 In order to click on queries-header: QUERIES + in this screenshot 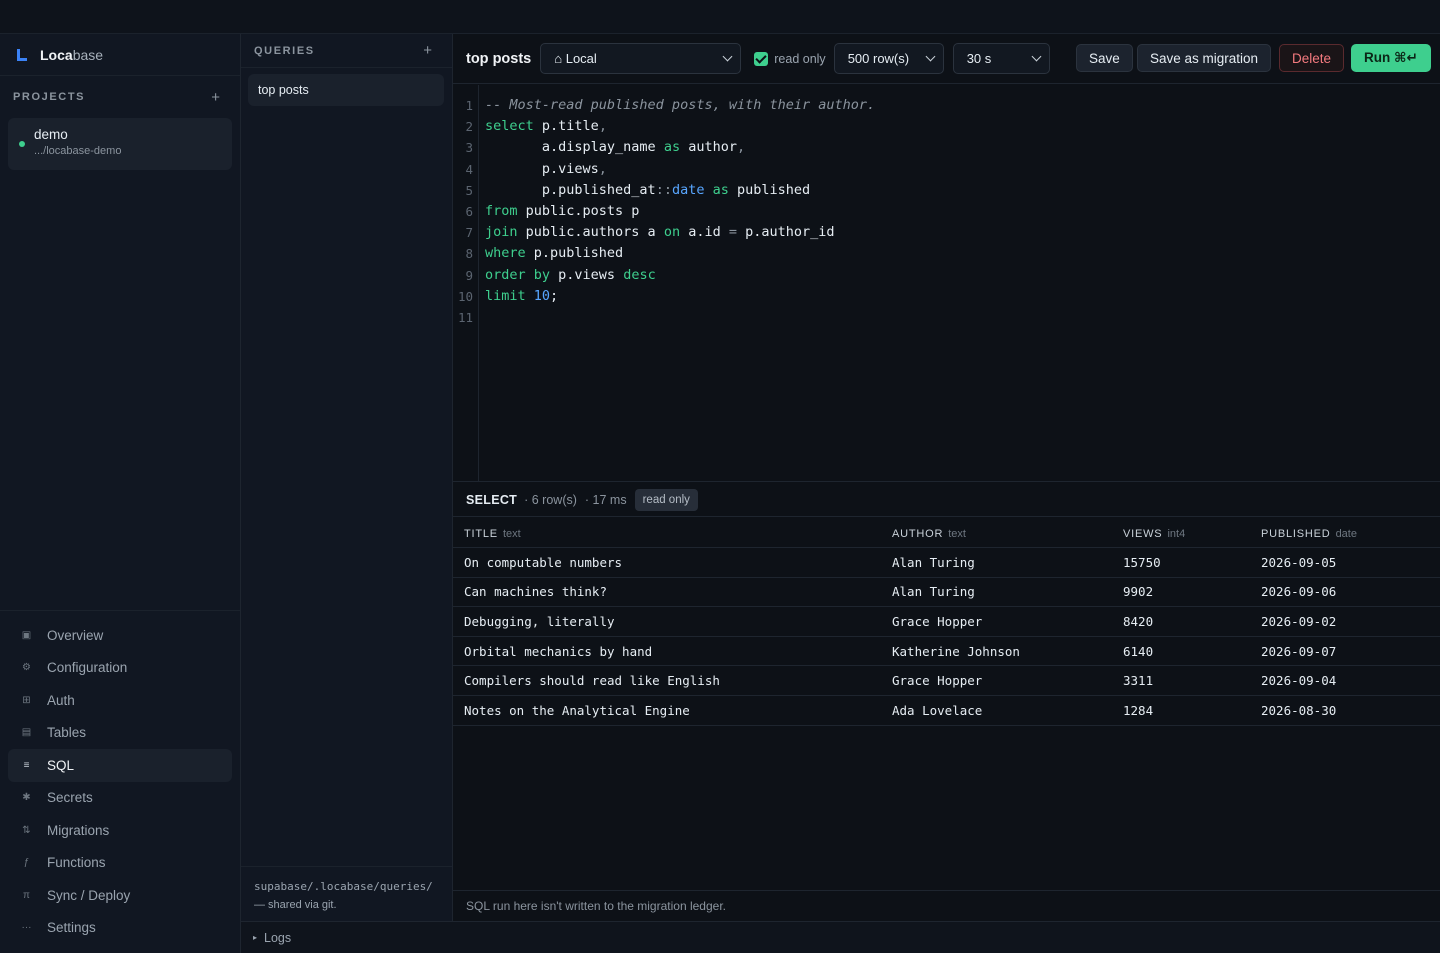, I will do `click(346, 51)`.